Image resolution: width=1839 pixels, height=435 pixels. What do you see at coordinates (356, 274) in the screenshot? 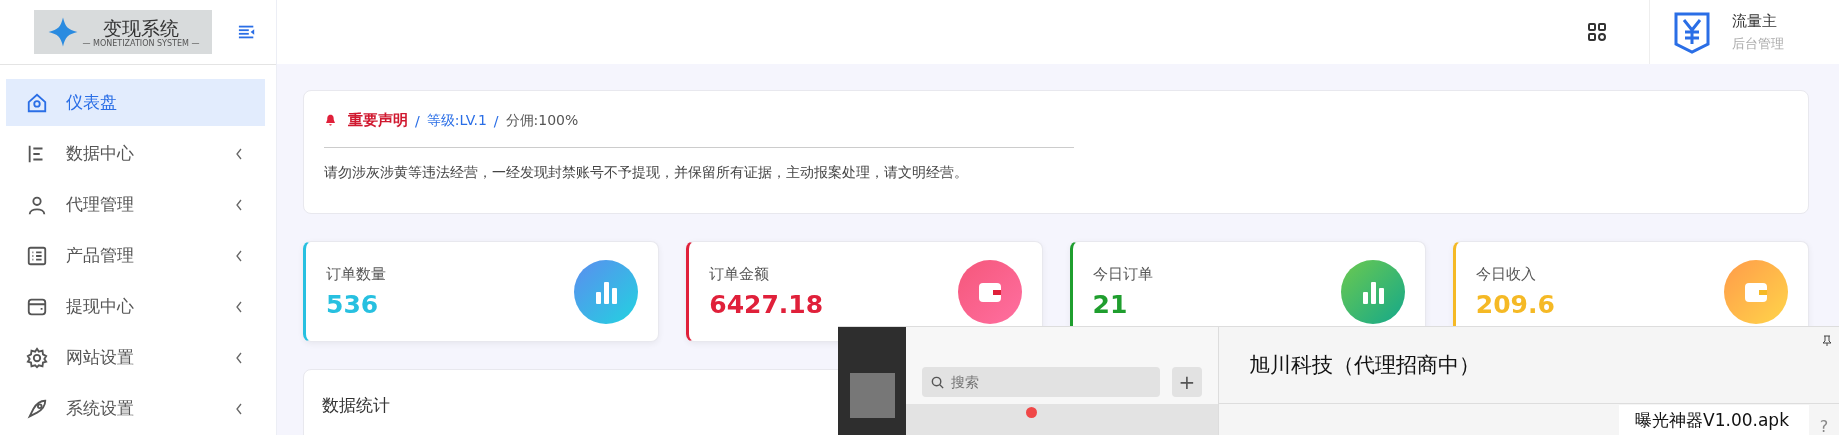
I see `stat-label: 订单数量` at bounding box center [356, 274].